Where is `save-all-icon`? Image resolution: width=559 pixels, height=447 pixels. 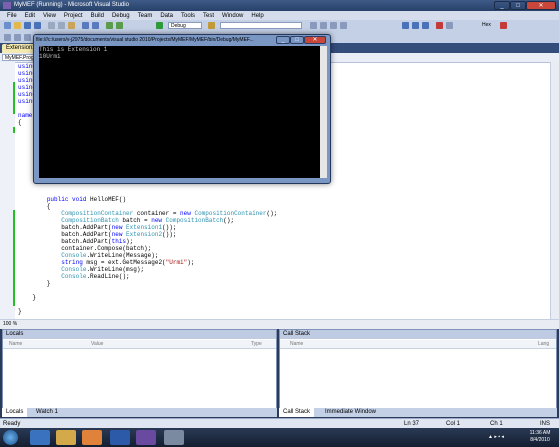
save-all-icon is located at coordinates (37, 25).